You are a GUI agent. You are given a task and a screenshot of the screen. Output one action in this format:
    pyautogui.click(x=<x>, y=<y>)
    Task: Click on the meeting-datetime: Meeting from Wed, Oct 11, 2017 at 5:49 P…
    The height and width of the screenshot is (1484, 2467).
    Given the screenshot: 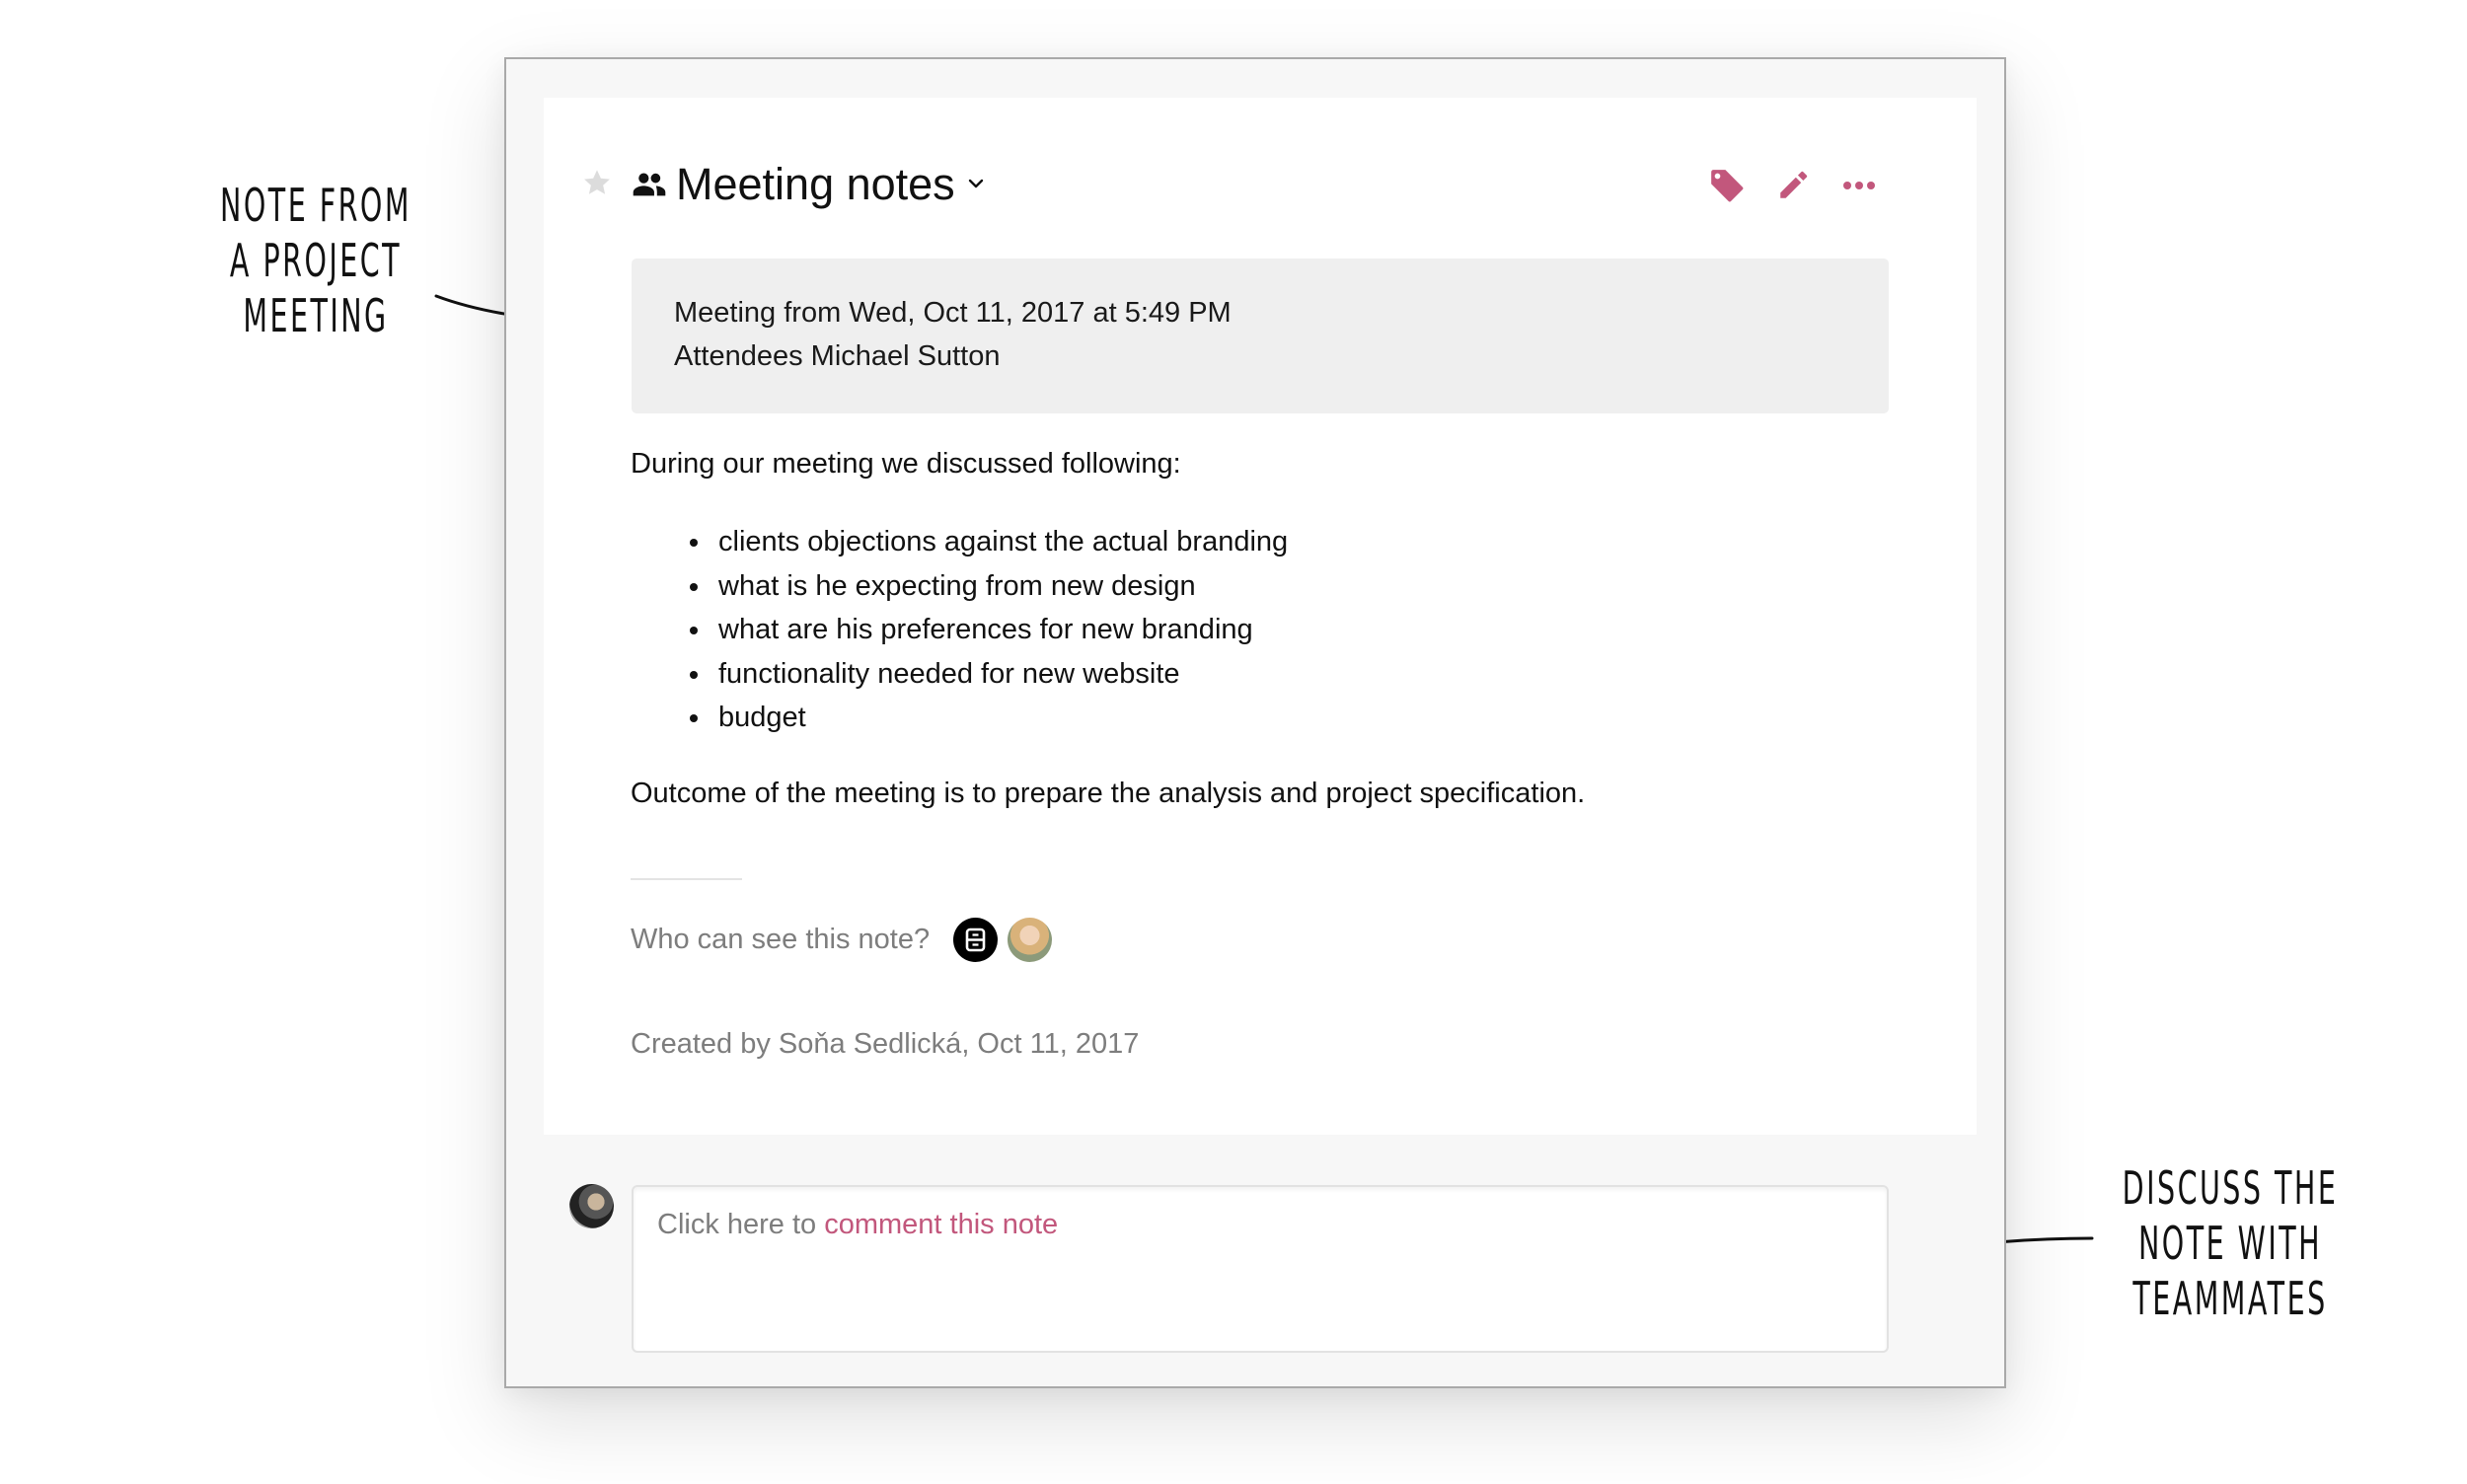 What is the action you would take?
    pyautogui.click(x=953, y=313)
    